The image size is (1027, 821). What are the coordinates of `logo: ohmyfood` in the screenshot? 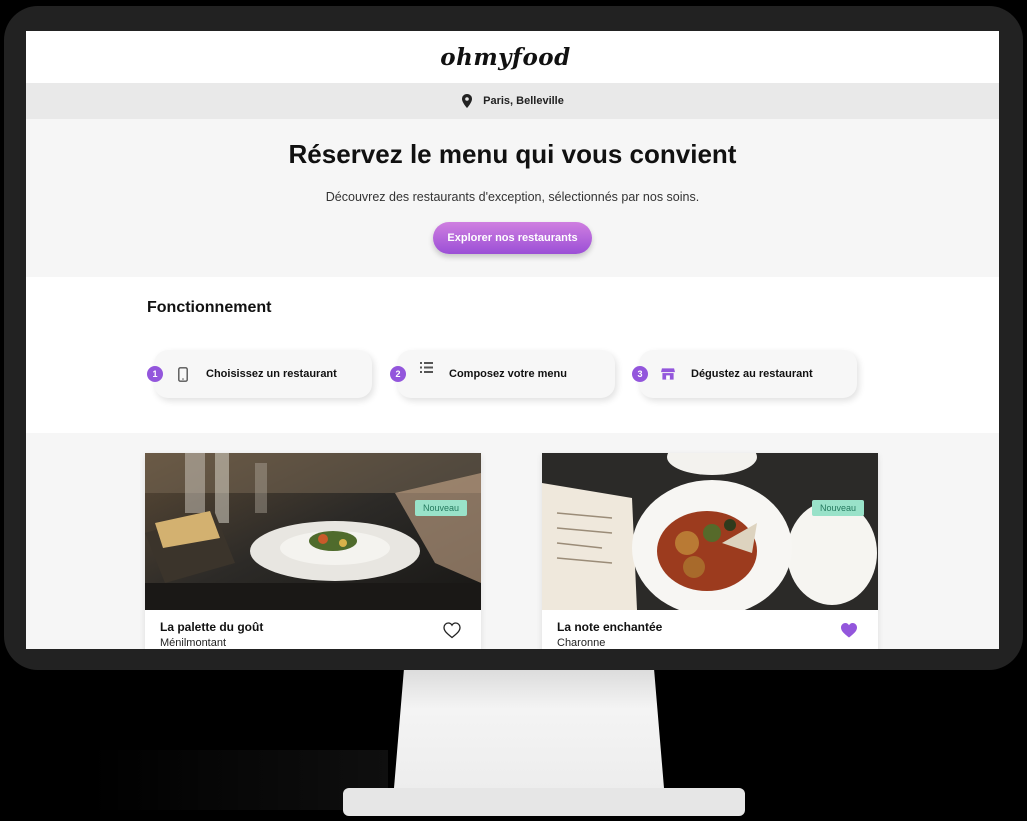 It's located at (505, 57).